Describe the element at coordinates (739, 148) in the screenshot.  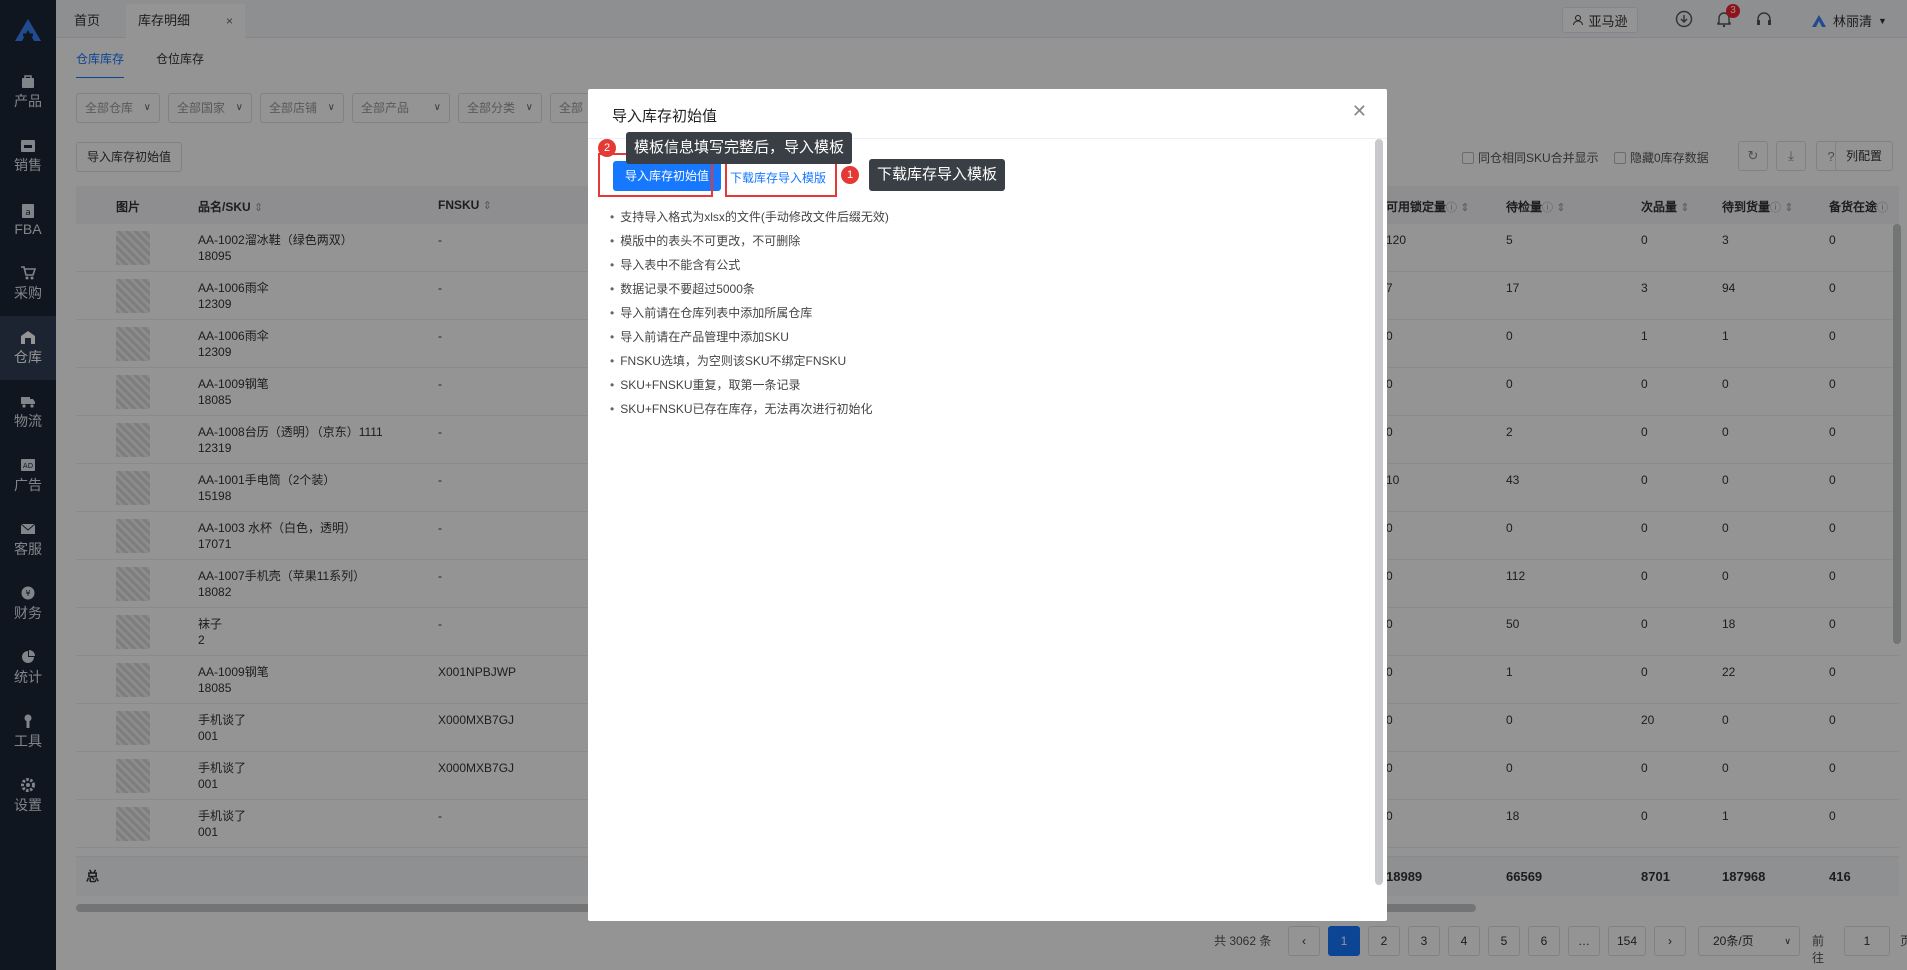
I see `step-2-tooltip: 模板信息填写完整后，导入模板` at that location.